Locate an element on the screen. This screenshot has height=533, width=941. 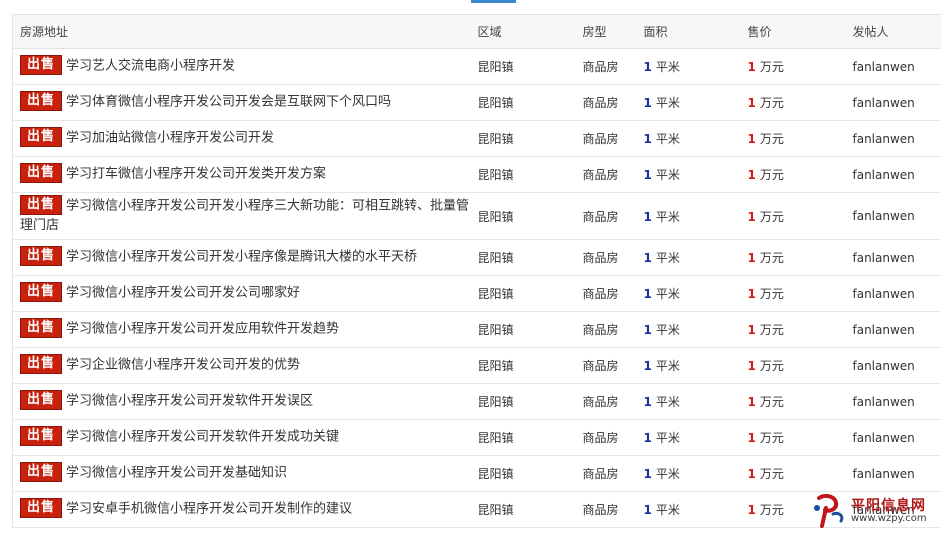
listing-title-link: 学习微信小程序开发公司开发软件开发成功关键 is located at coordinates (202, 437).